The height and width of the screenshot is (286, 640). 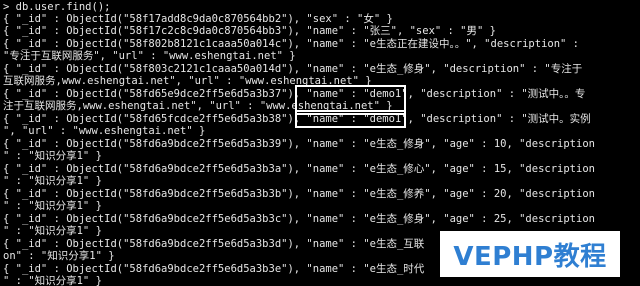 What do you see at coordinates (104, 131) in the screenshot?
I see `terminal-line: ", "url" : "www.eshengtai.net" }` at bounding box center [104, 131].